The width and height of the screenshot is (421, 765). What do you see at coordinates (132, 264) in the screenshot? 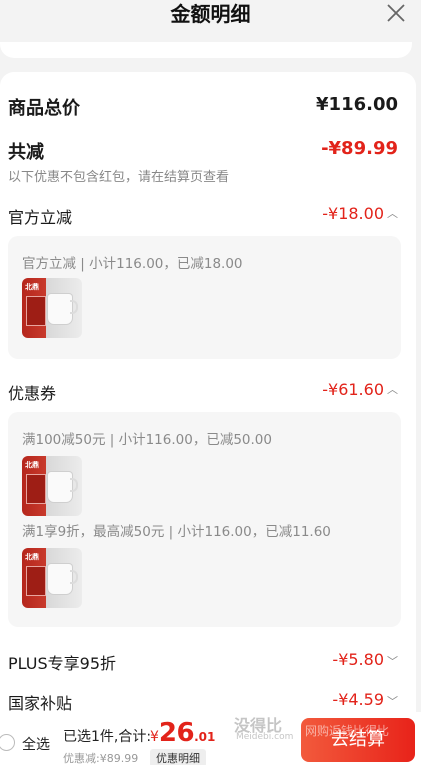
I see `official-discount-line: 官方立减 | 小计116.00，已减18.00` at bounding box center [132, 264].